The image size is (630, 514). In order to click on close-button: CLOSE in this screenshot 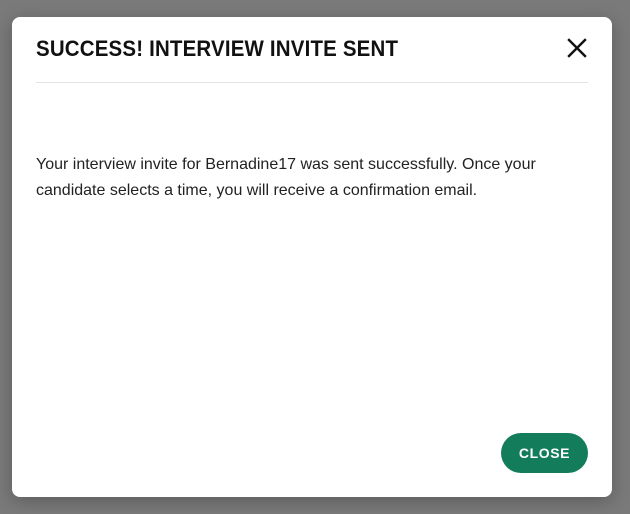, I will do `click(544, 453)`.